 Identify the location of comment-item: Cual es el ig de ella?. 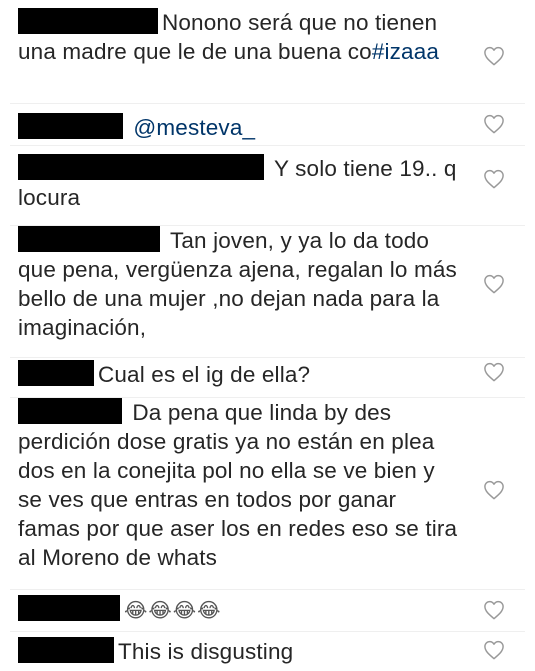
(267, 377).